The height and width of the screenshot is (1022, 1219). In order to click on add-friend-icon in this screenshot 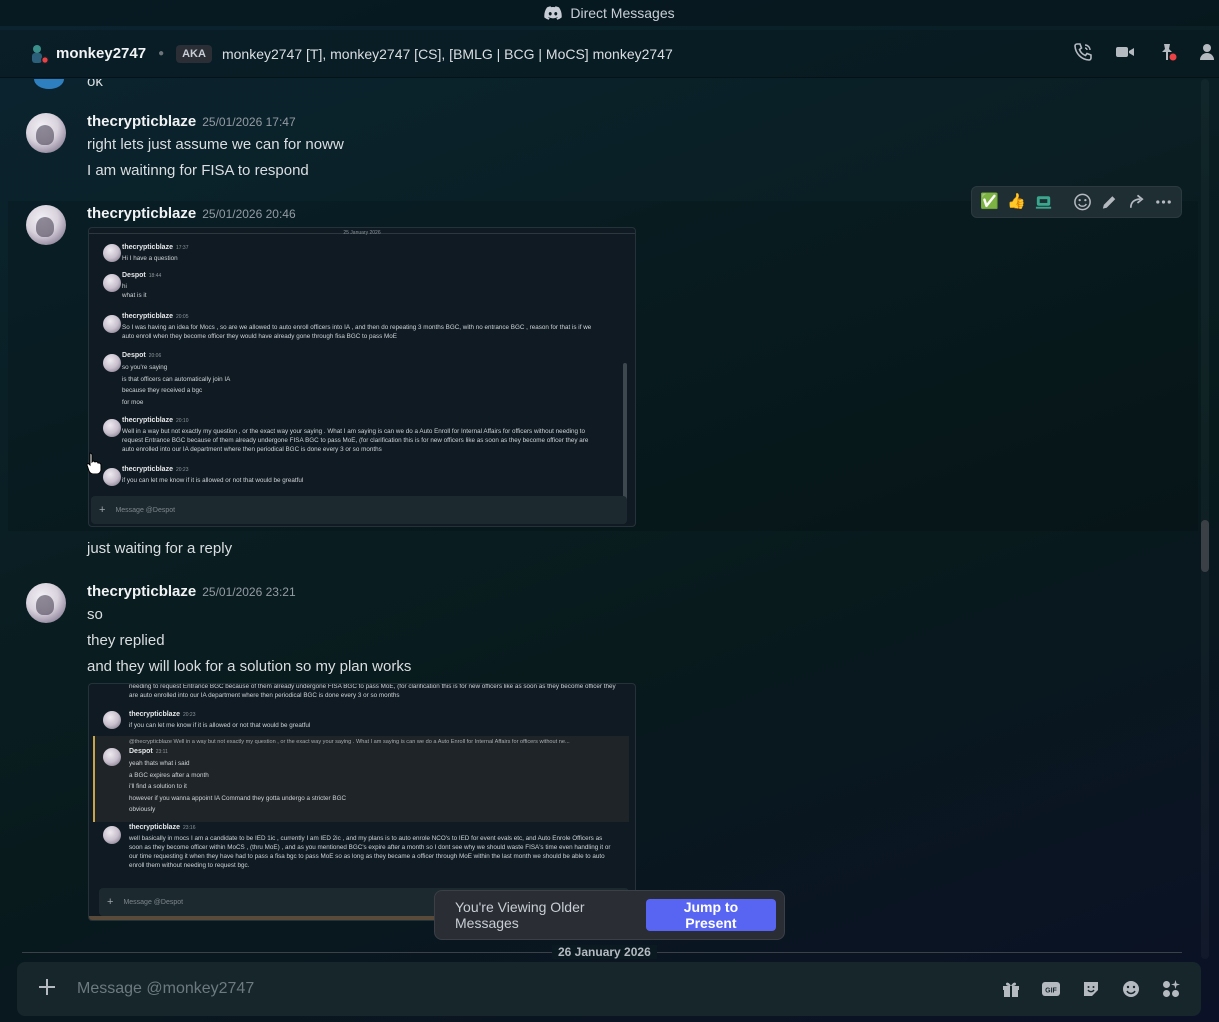, I will do `click(1209, 52)`.